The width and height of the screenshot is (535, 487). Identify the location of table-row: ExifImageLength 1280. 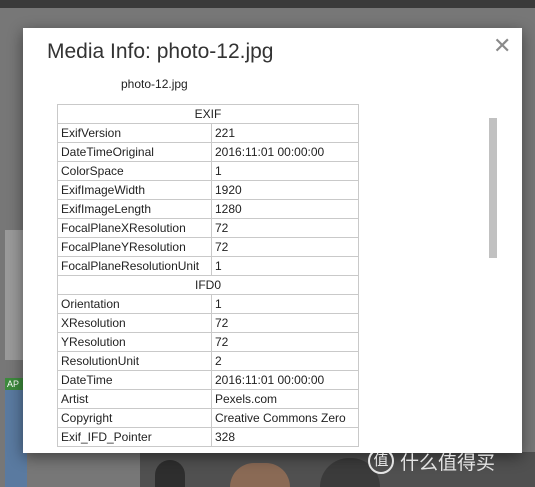
(208, 209).